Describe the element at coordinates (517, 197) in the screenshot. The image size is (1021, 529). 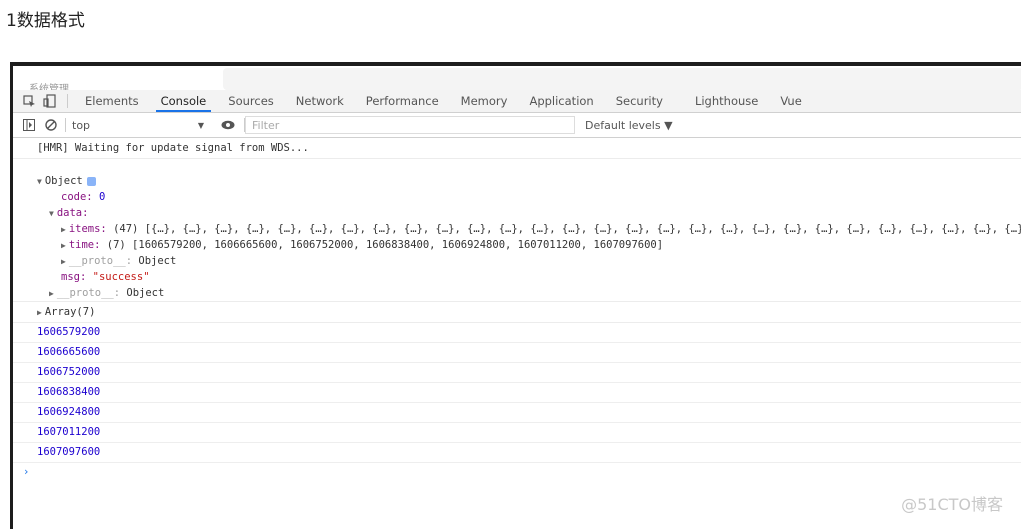
I see `object-code: code: 0` at that location.